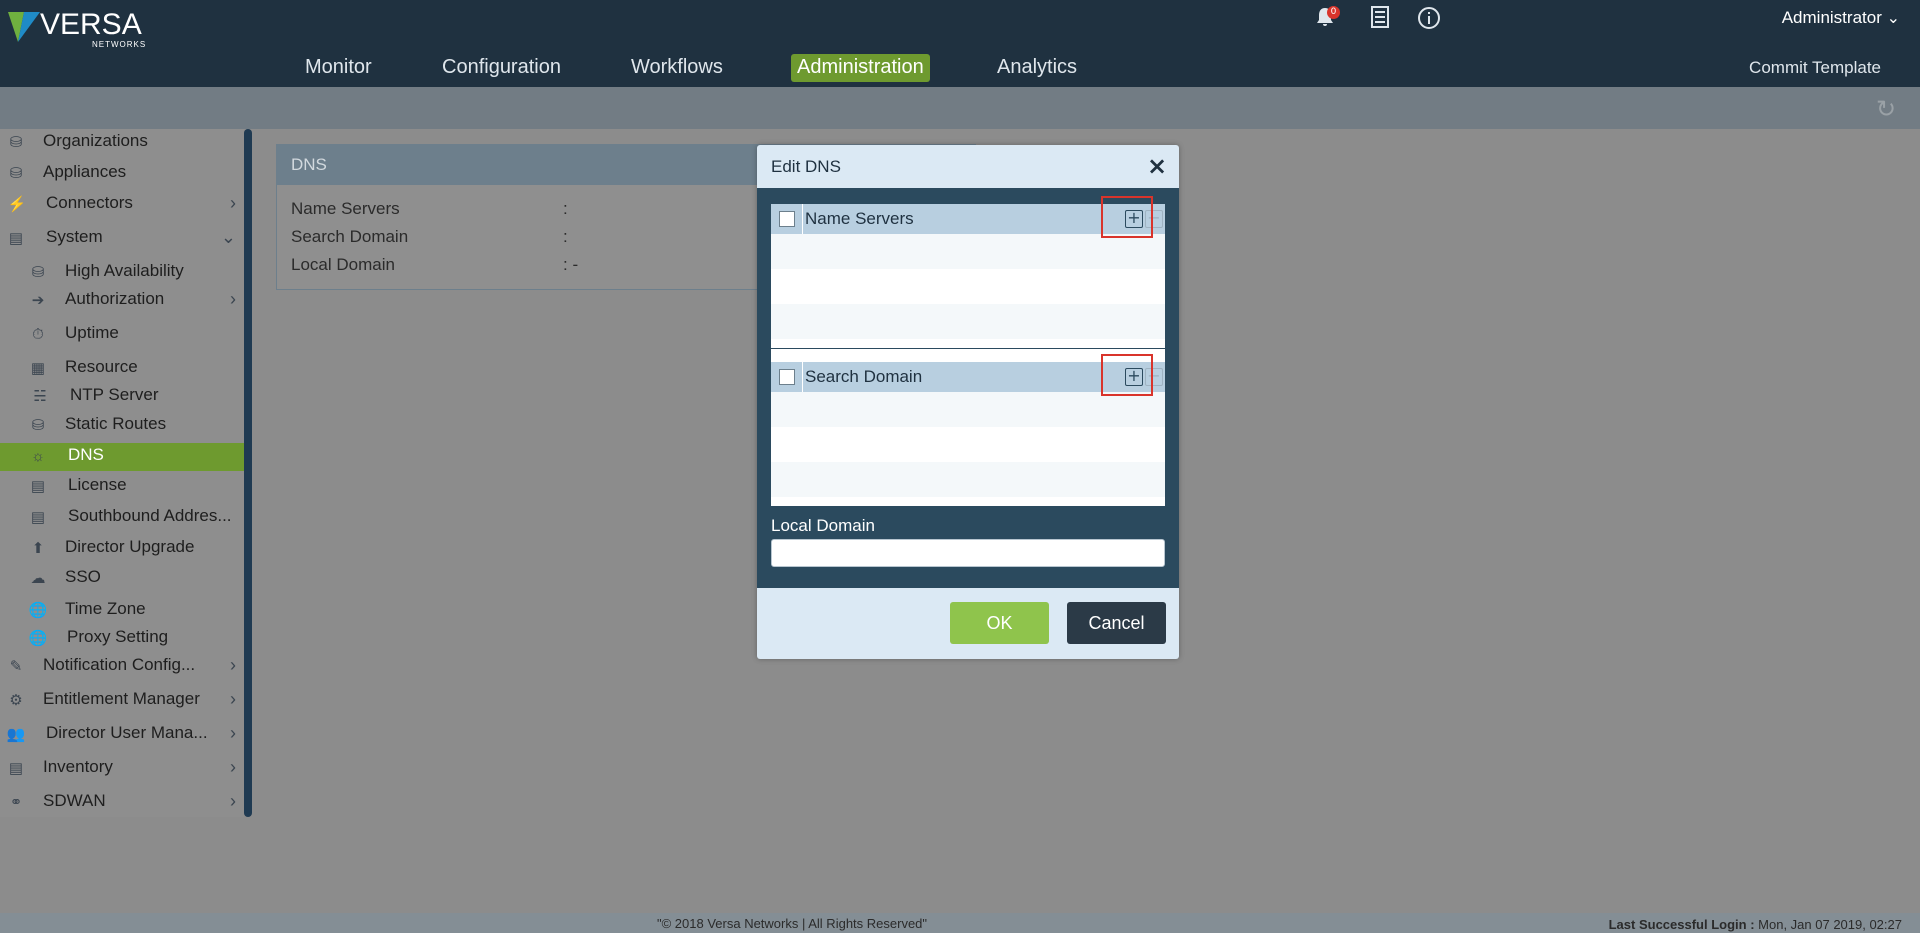 This screenshot has width=1920, height=933. Describe the element at coordinates (16, 802) in the screenshot. I see `sdwan-icon: ⚭` at that location.